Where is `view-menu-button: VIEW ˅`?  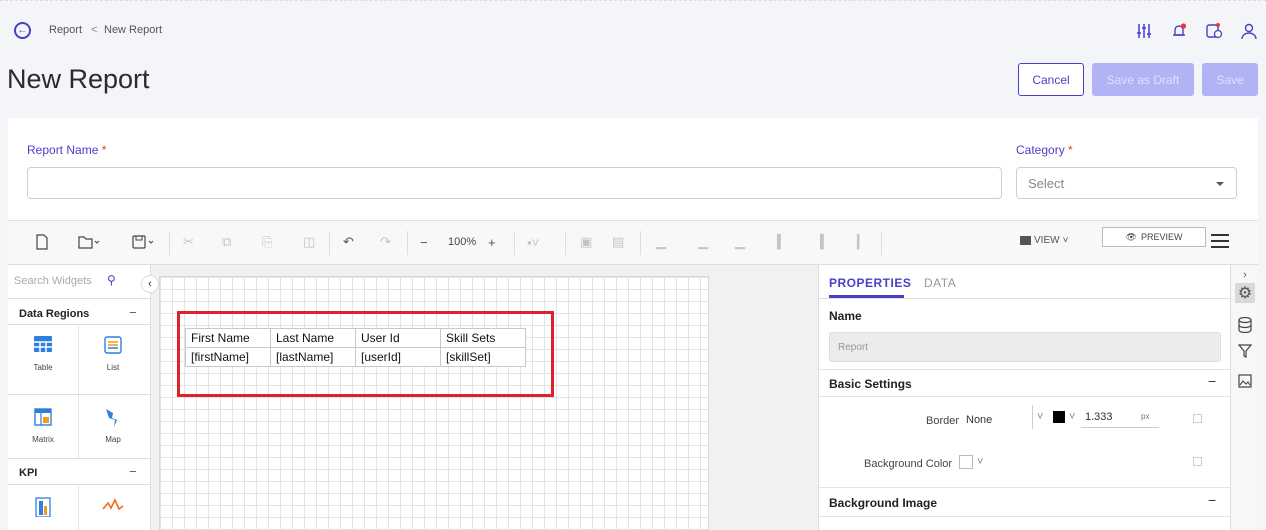
view-menu-button: VIEW ˅ is located at coordinates (1044, 240).